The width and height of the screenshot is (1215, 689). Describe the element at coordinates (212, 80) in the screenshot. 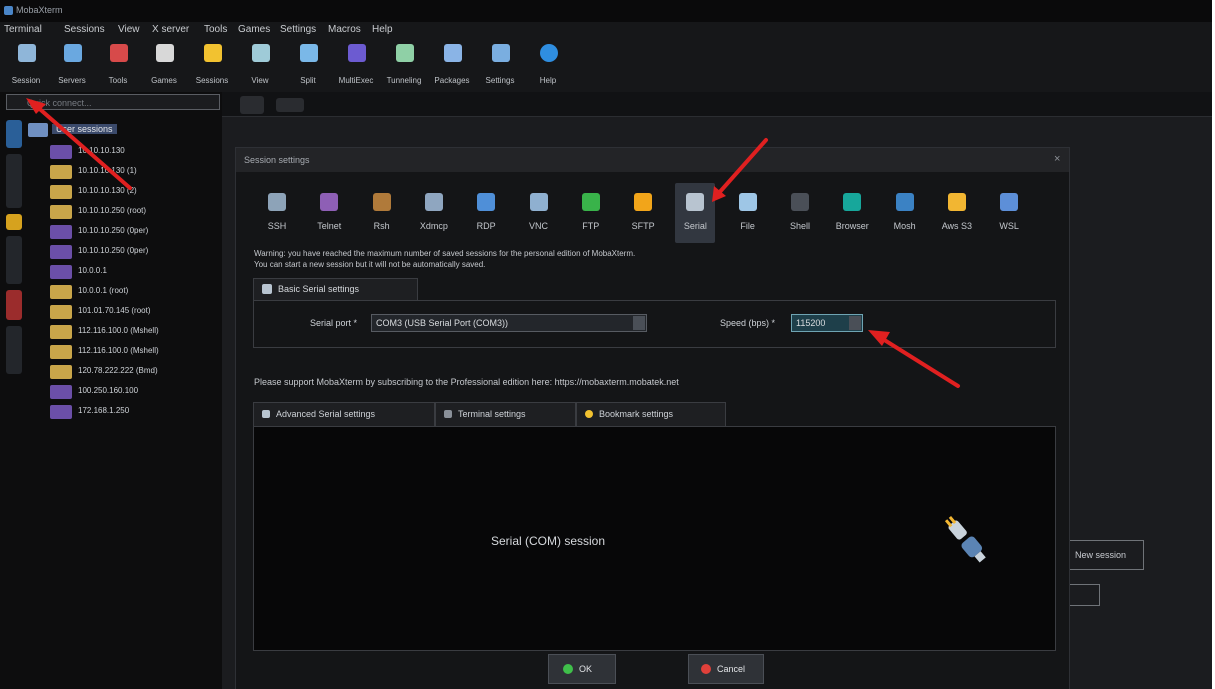

I see `toolbar-label: Sessions` at that location.